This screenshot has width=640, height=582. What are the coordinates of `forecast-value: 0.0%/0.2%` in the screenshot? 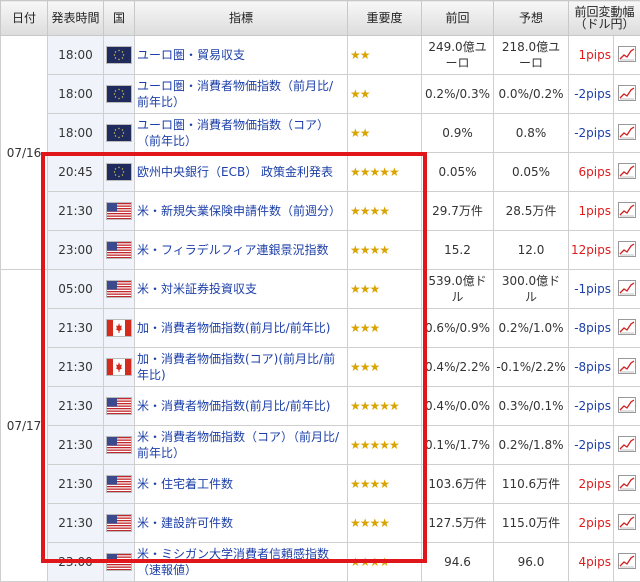 It's located at (530, 94).